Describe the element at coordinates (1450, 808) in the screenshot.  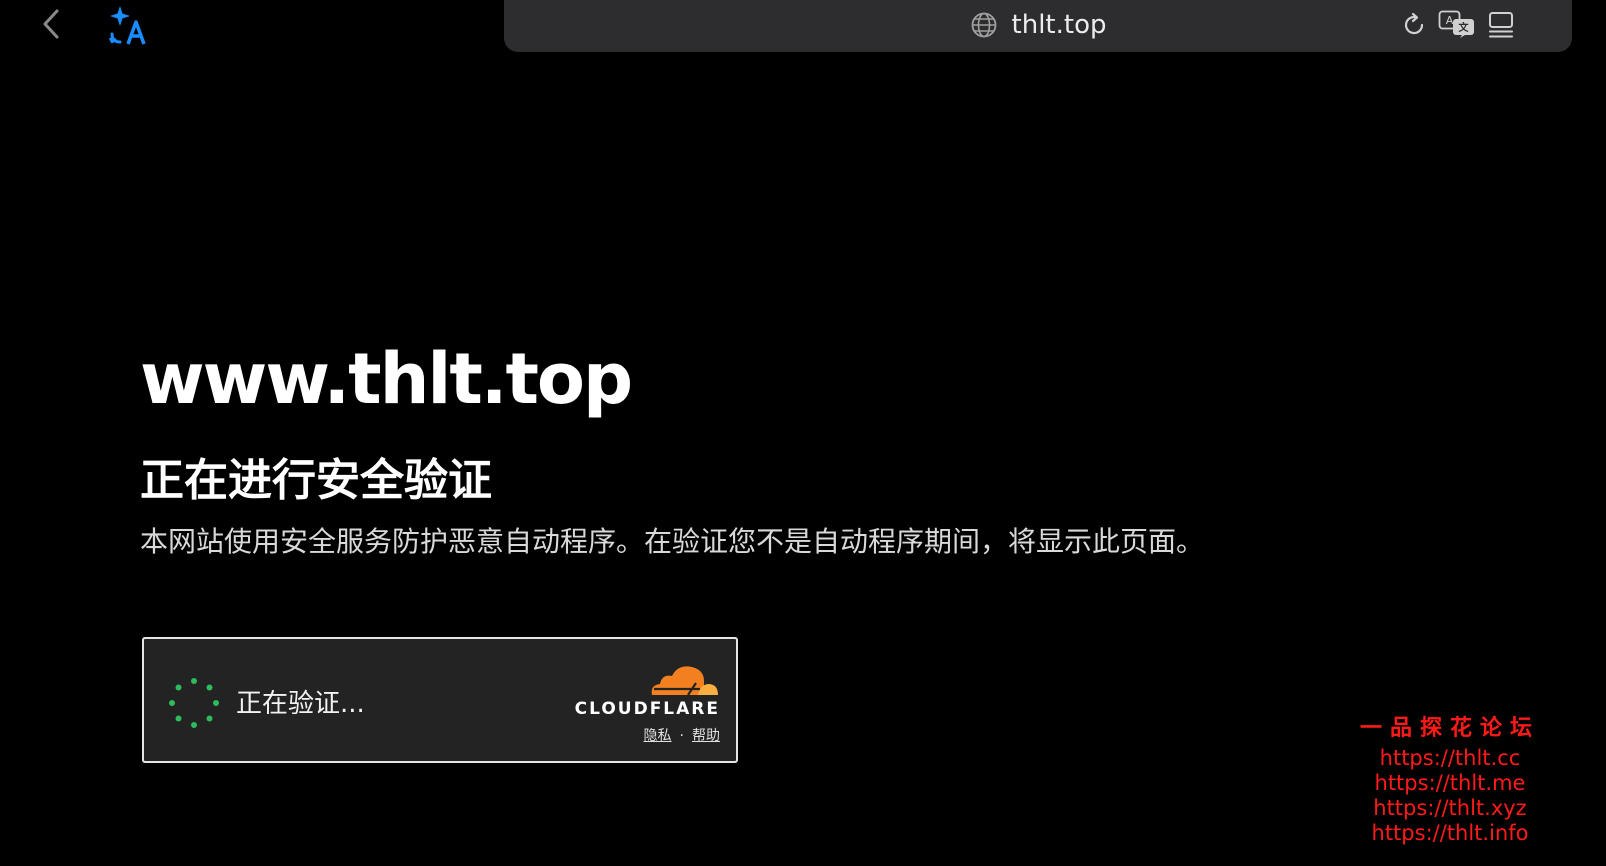
I see `watermark-link: https://thlt.xyz` at that location.